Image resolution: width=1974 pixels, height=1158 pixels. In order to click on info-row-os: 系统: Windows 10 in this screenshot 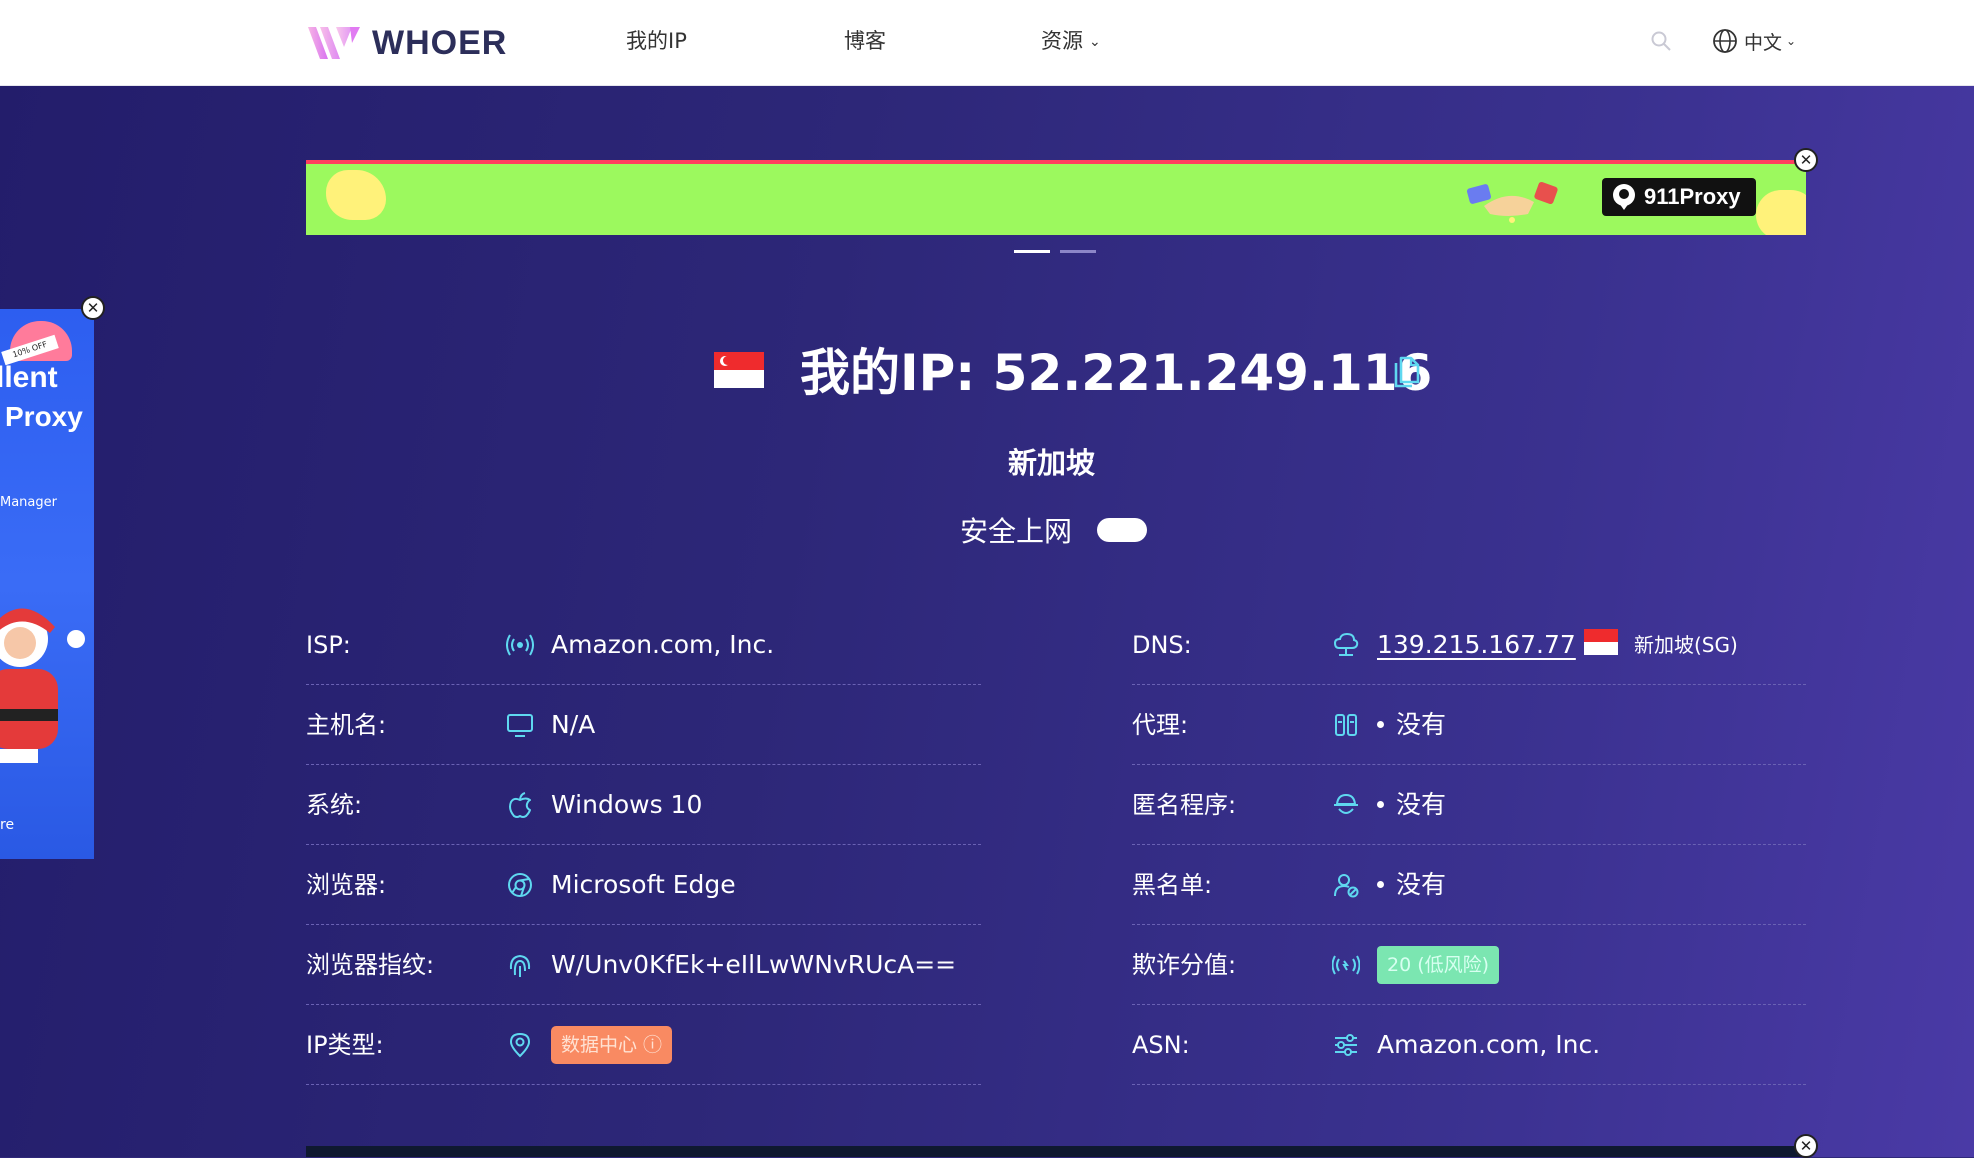, I will do `click(643, 805)`.